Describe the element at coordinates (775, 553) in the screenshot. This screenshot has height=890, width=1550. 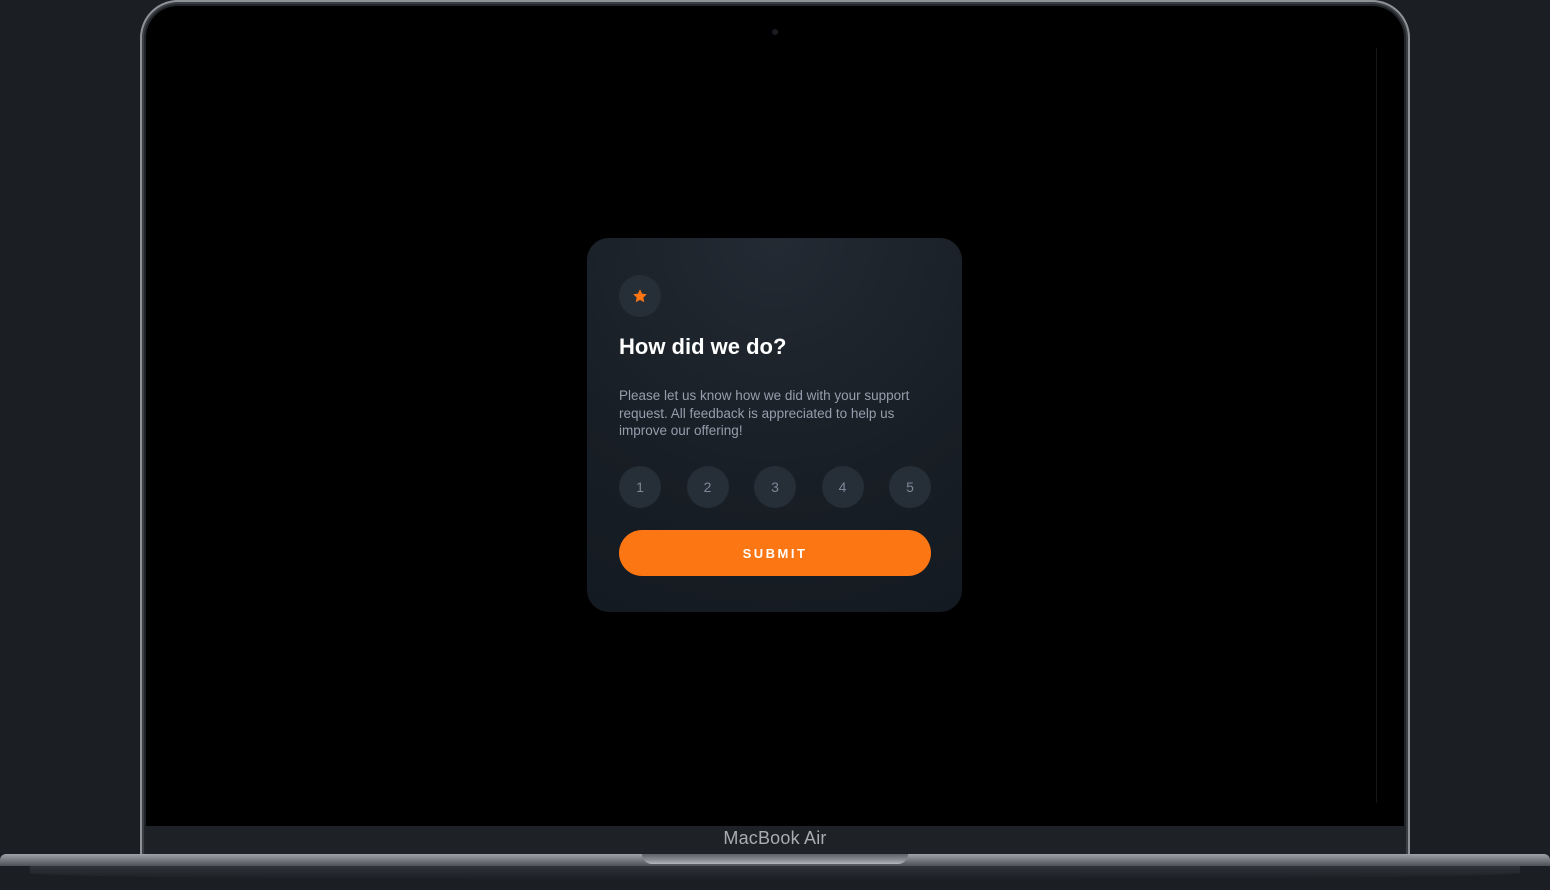
I see `submit-button: SUBMIT` at that location.